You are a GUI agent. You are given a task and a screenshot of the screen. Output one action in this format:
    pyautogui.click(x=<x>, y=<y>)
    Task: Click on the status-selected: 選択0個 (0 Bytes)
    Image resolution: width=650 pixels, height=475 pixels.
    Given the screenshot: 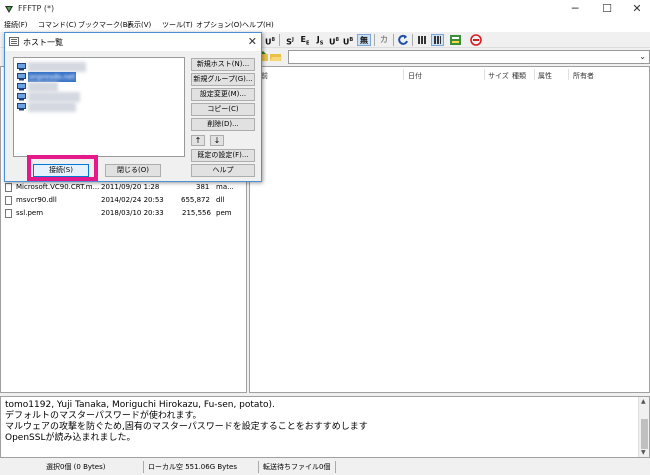 What is the action you would take?
    pyautogui.click(x=76, y=467)
    